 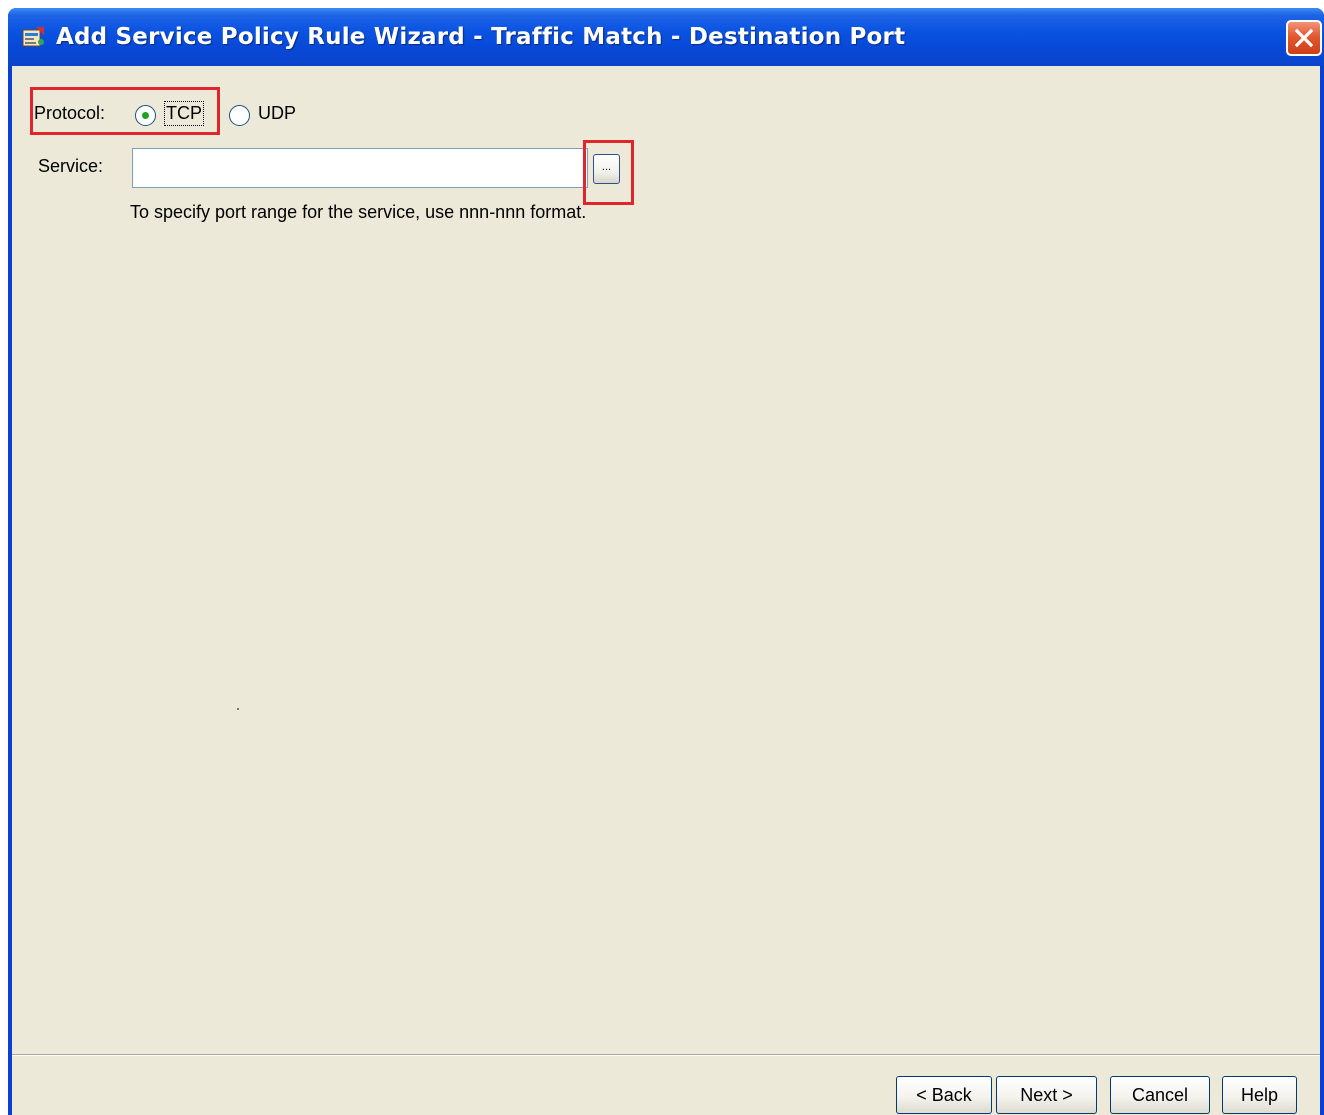 What do you see at coordinates (239, 115) in the screenshot?
I see `udp-radio` at bounding box center [239, 115].